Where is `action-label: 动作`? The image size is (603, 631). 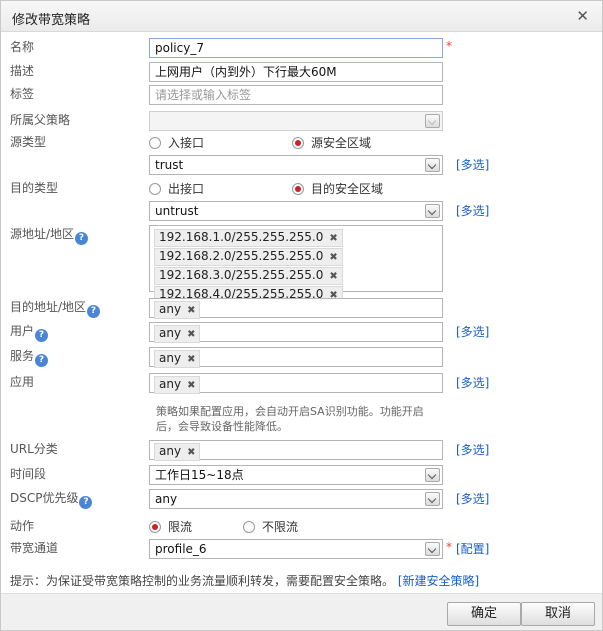 action-label: 动作 is located at coordinates (22, 526).